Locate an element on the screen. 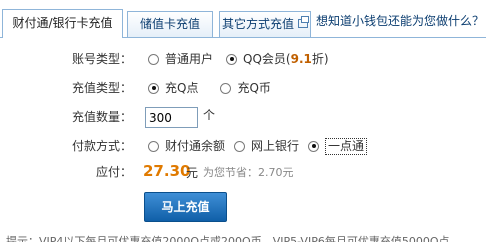 This screenshot has height=242, width=486. radio-qq-member-indicator is located at coordinates (232, 59).